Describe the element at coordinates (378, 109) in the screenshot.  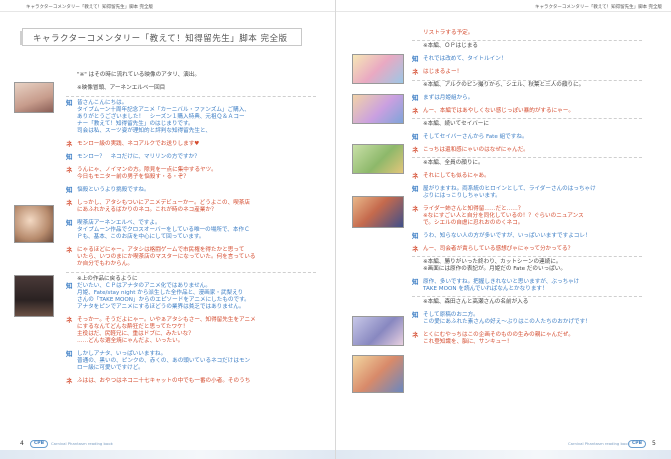
I see `screenshot-tsukihime` at that location.